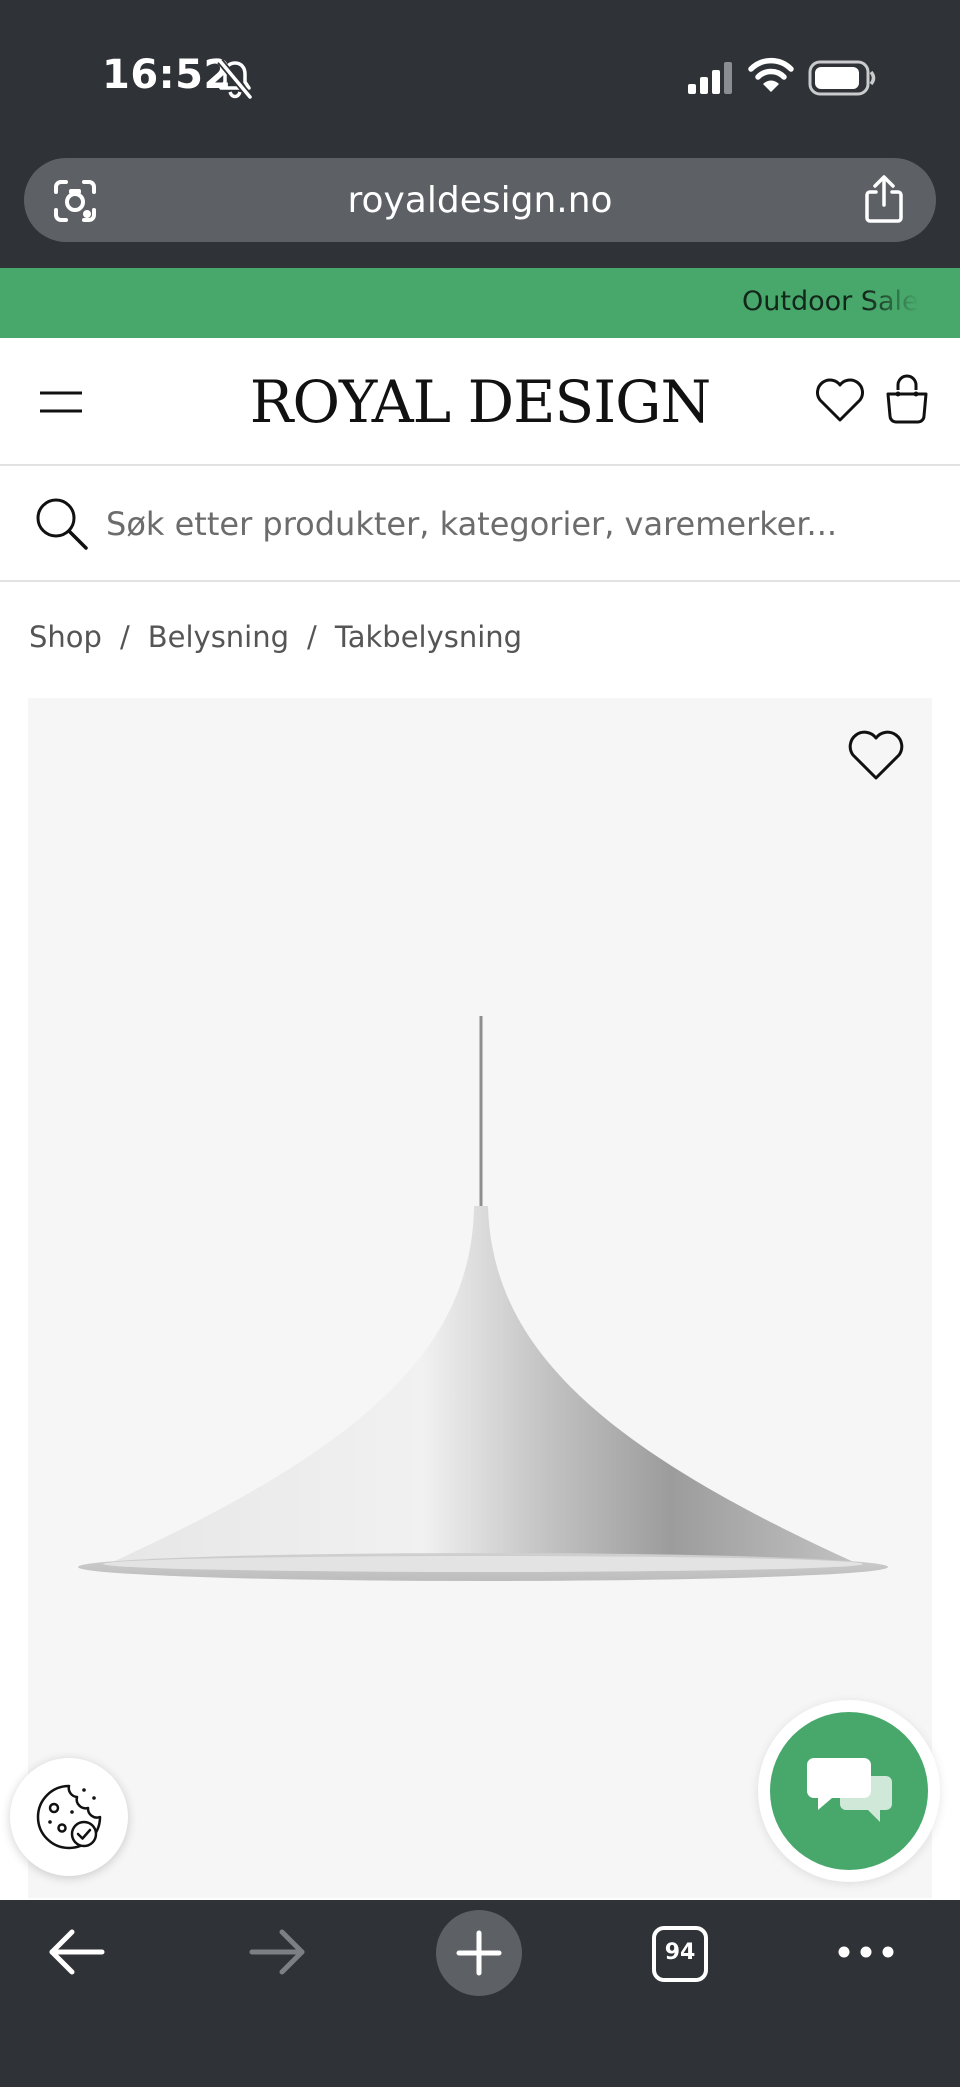 This screenshot has width=960, height=2087. I want to click on chat-launcher, so click(849, 1791).